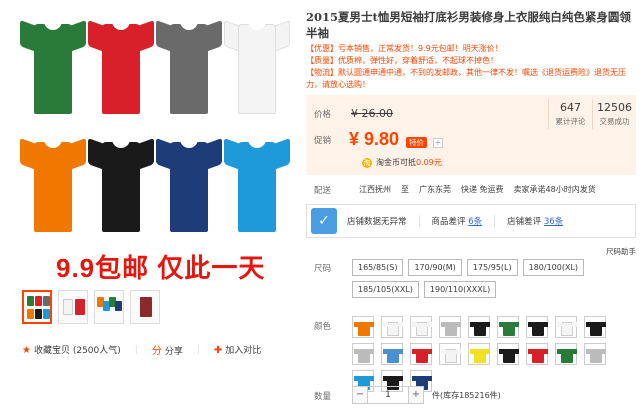 Image resolution: width=640 pixels, height=412 pixels. Describe the element at coordinates (614, 114) in the screenshot. I see `sales-count: 12506 交易成功` at that location.